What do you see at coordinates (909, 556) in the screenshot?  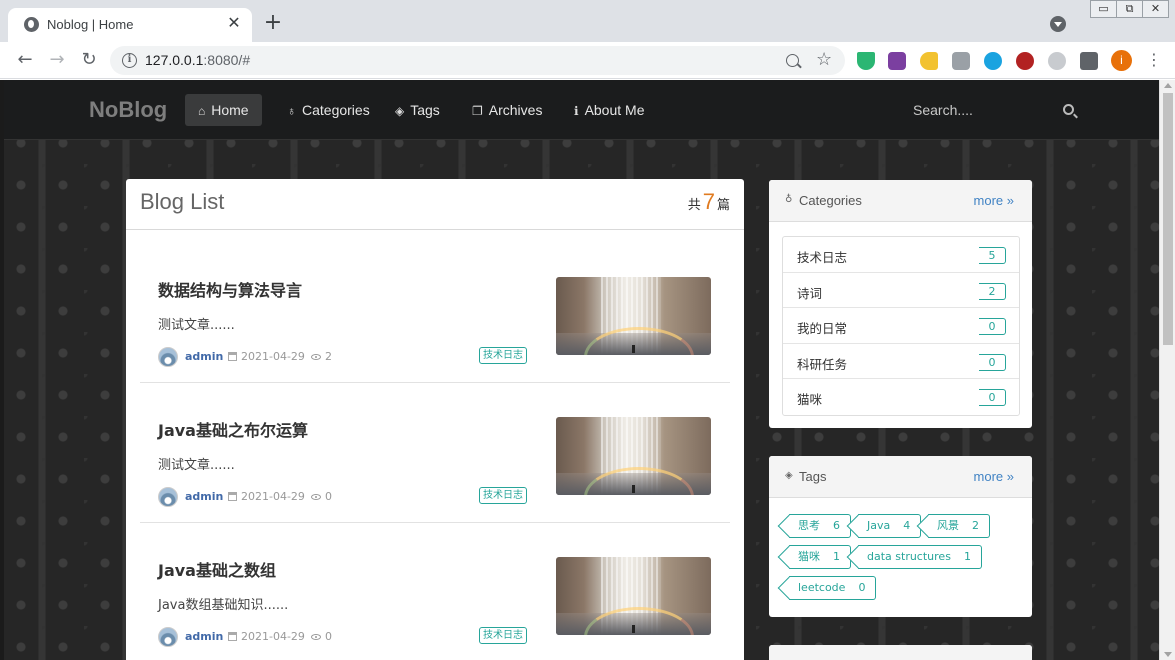 I see `tag-name: data structures` at bounding box center [909, 556].